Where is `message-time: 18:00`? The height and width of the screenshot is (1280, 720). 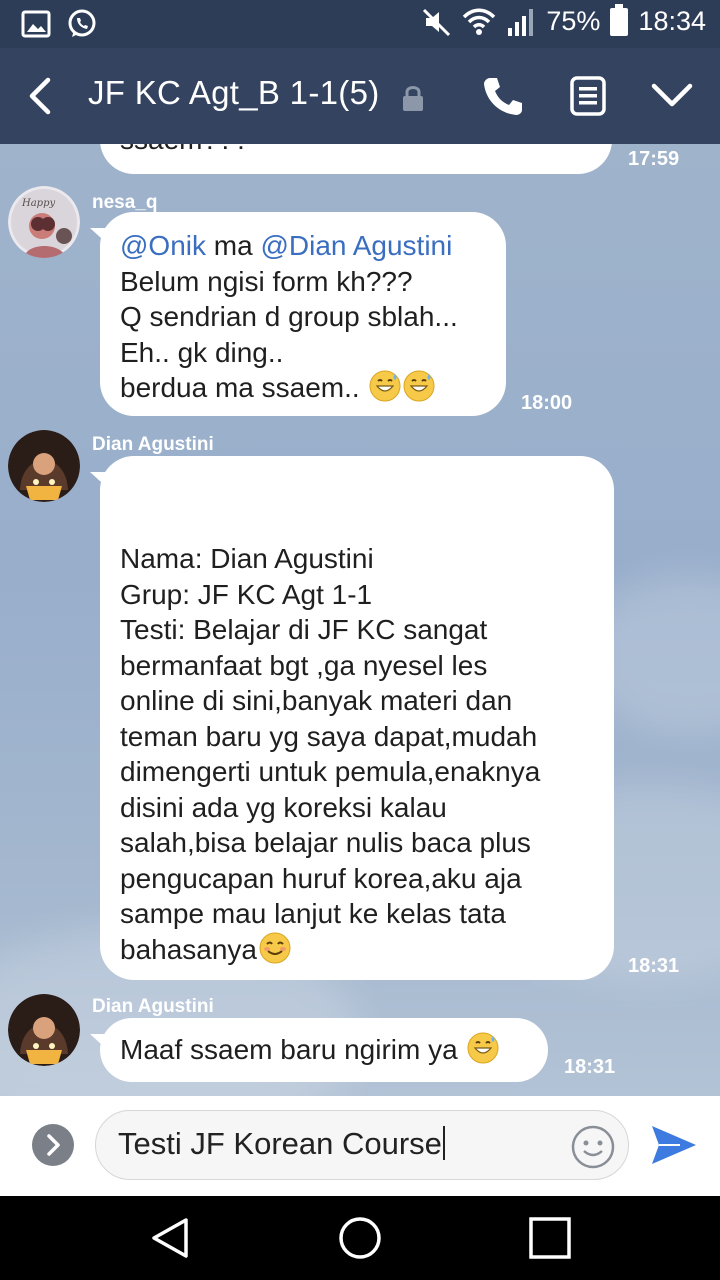
message-time: 18:00 is located at coordinates (547, 403).